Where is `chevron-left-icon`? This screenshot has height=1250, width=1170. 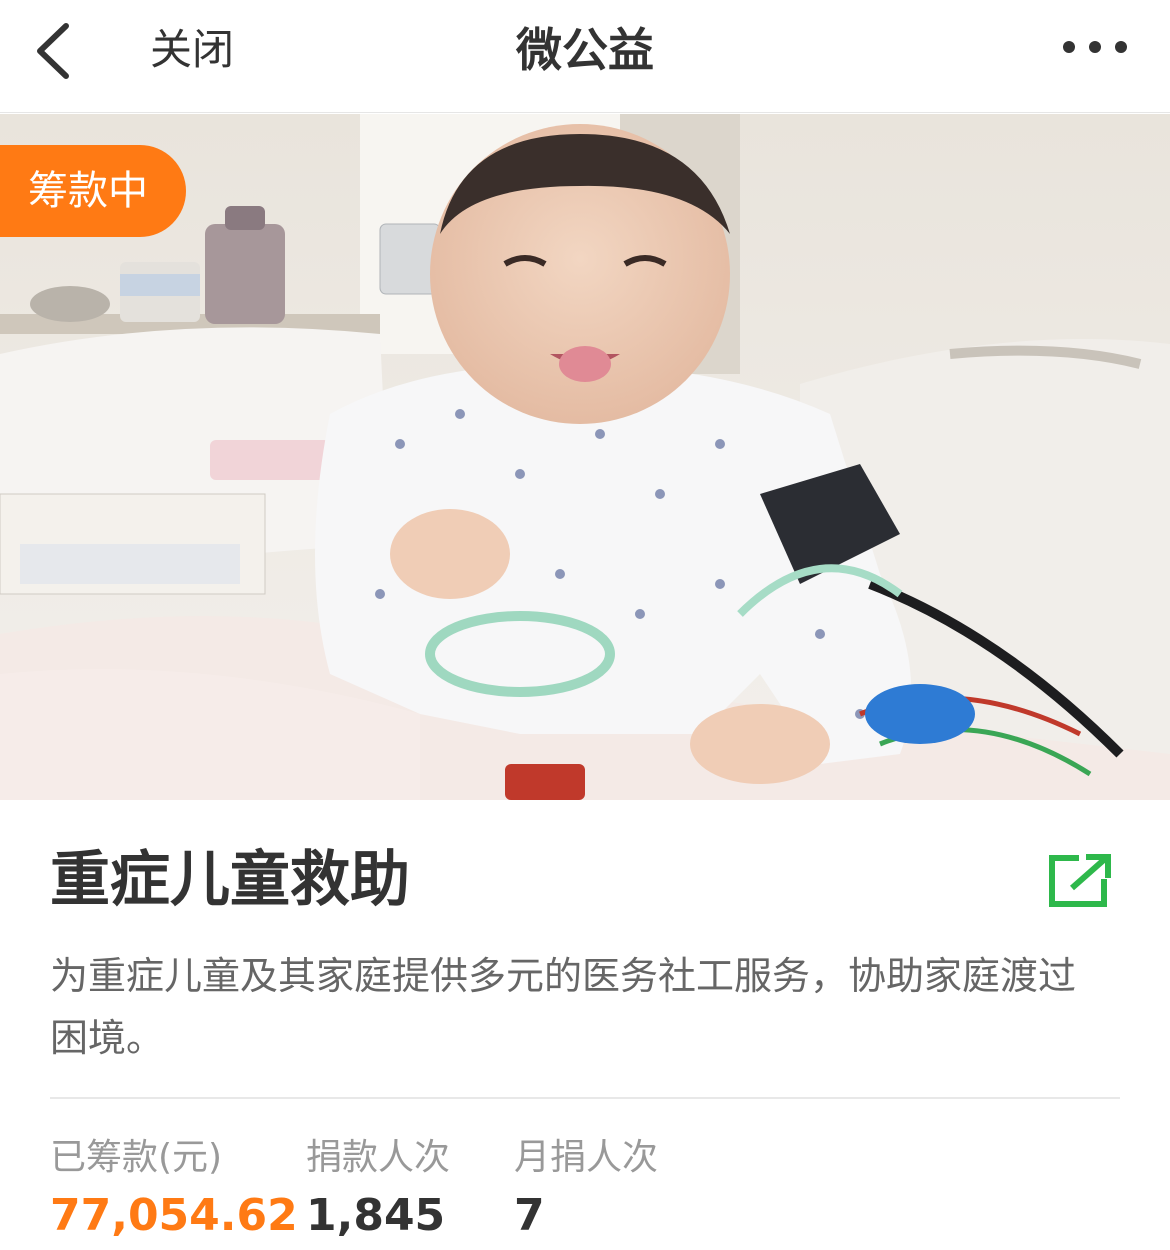
chevron-left-icon is located at coordinates (55, 51).